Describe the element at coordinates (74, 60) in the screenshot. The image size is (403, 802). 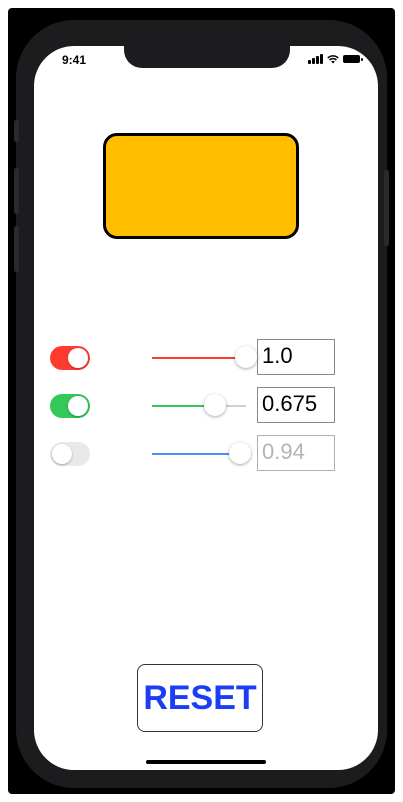
I see `status-time: 9:41` at that location.